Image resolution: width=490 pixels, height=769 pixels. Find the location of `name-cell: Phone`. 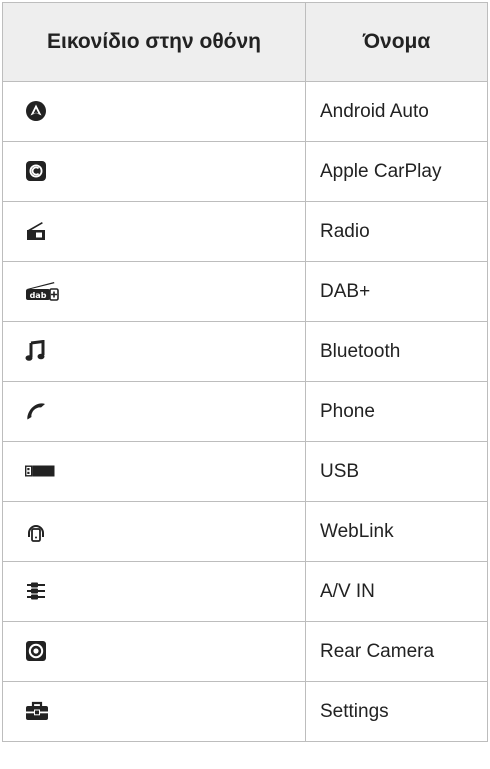

name-cell: Phone is located at coordinates (396, 411).